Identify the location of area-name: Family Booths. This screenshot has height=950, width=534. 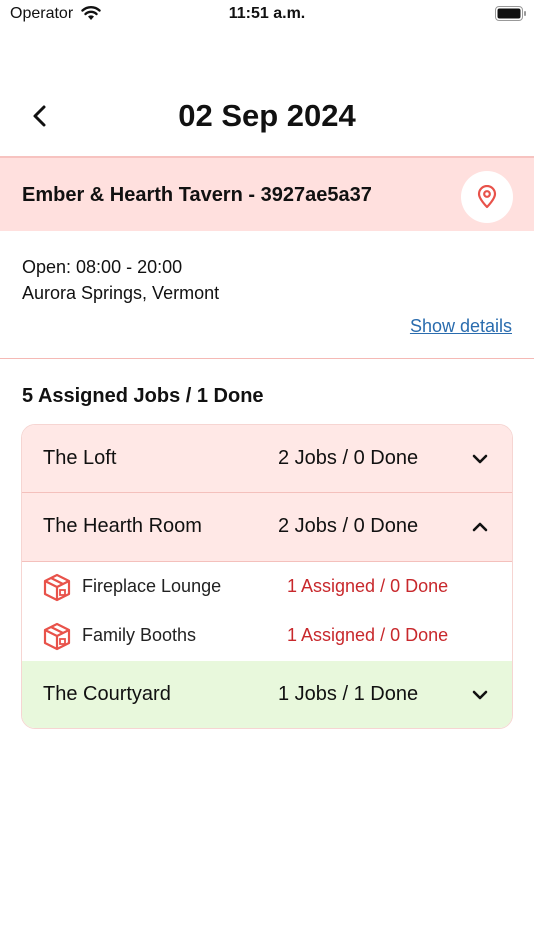
(139, 635).